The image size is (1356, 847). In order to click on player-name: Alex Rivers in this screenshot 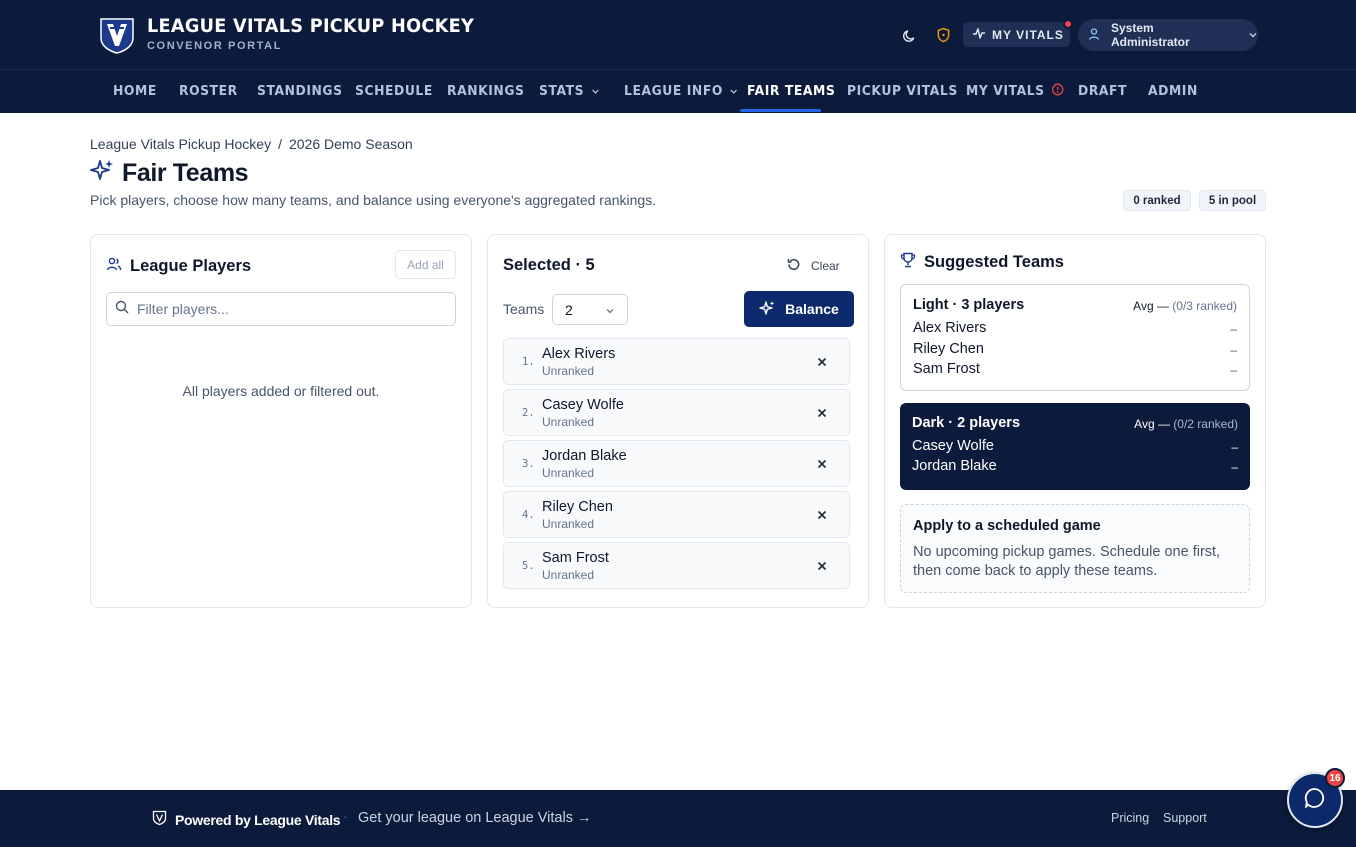, I will do `click(579, 354)`.